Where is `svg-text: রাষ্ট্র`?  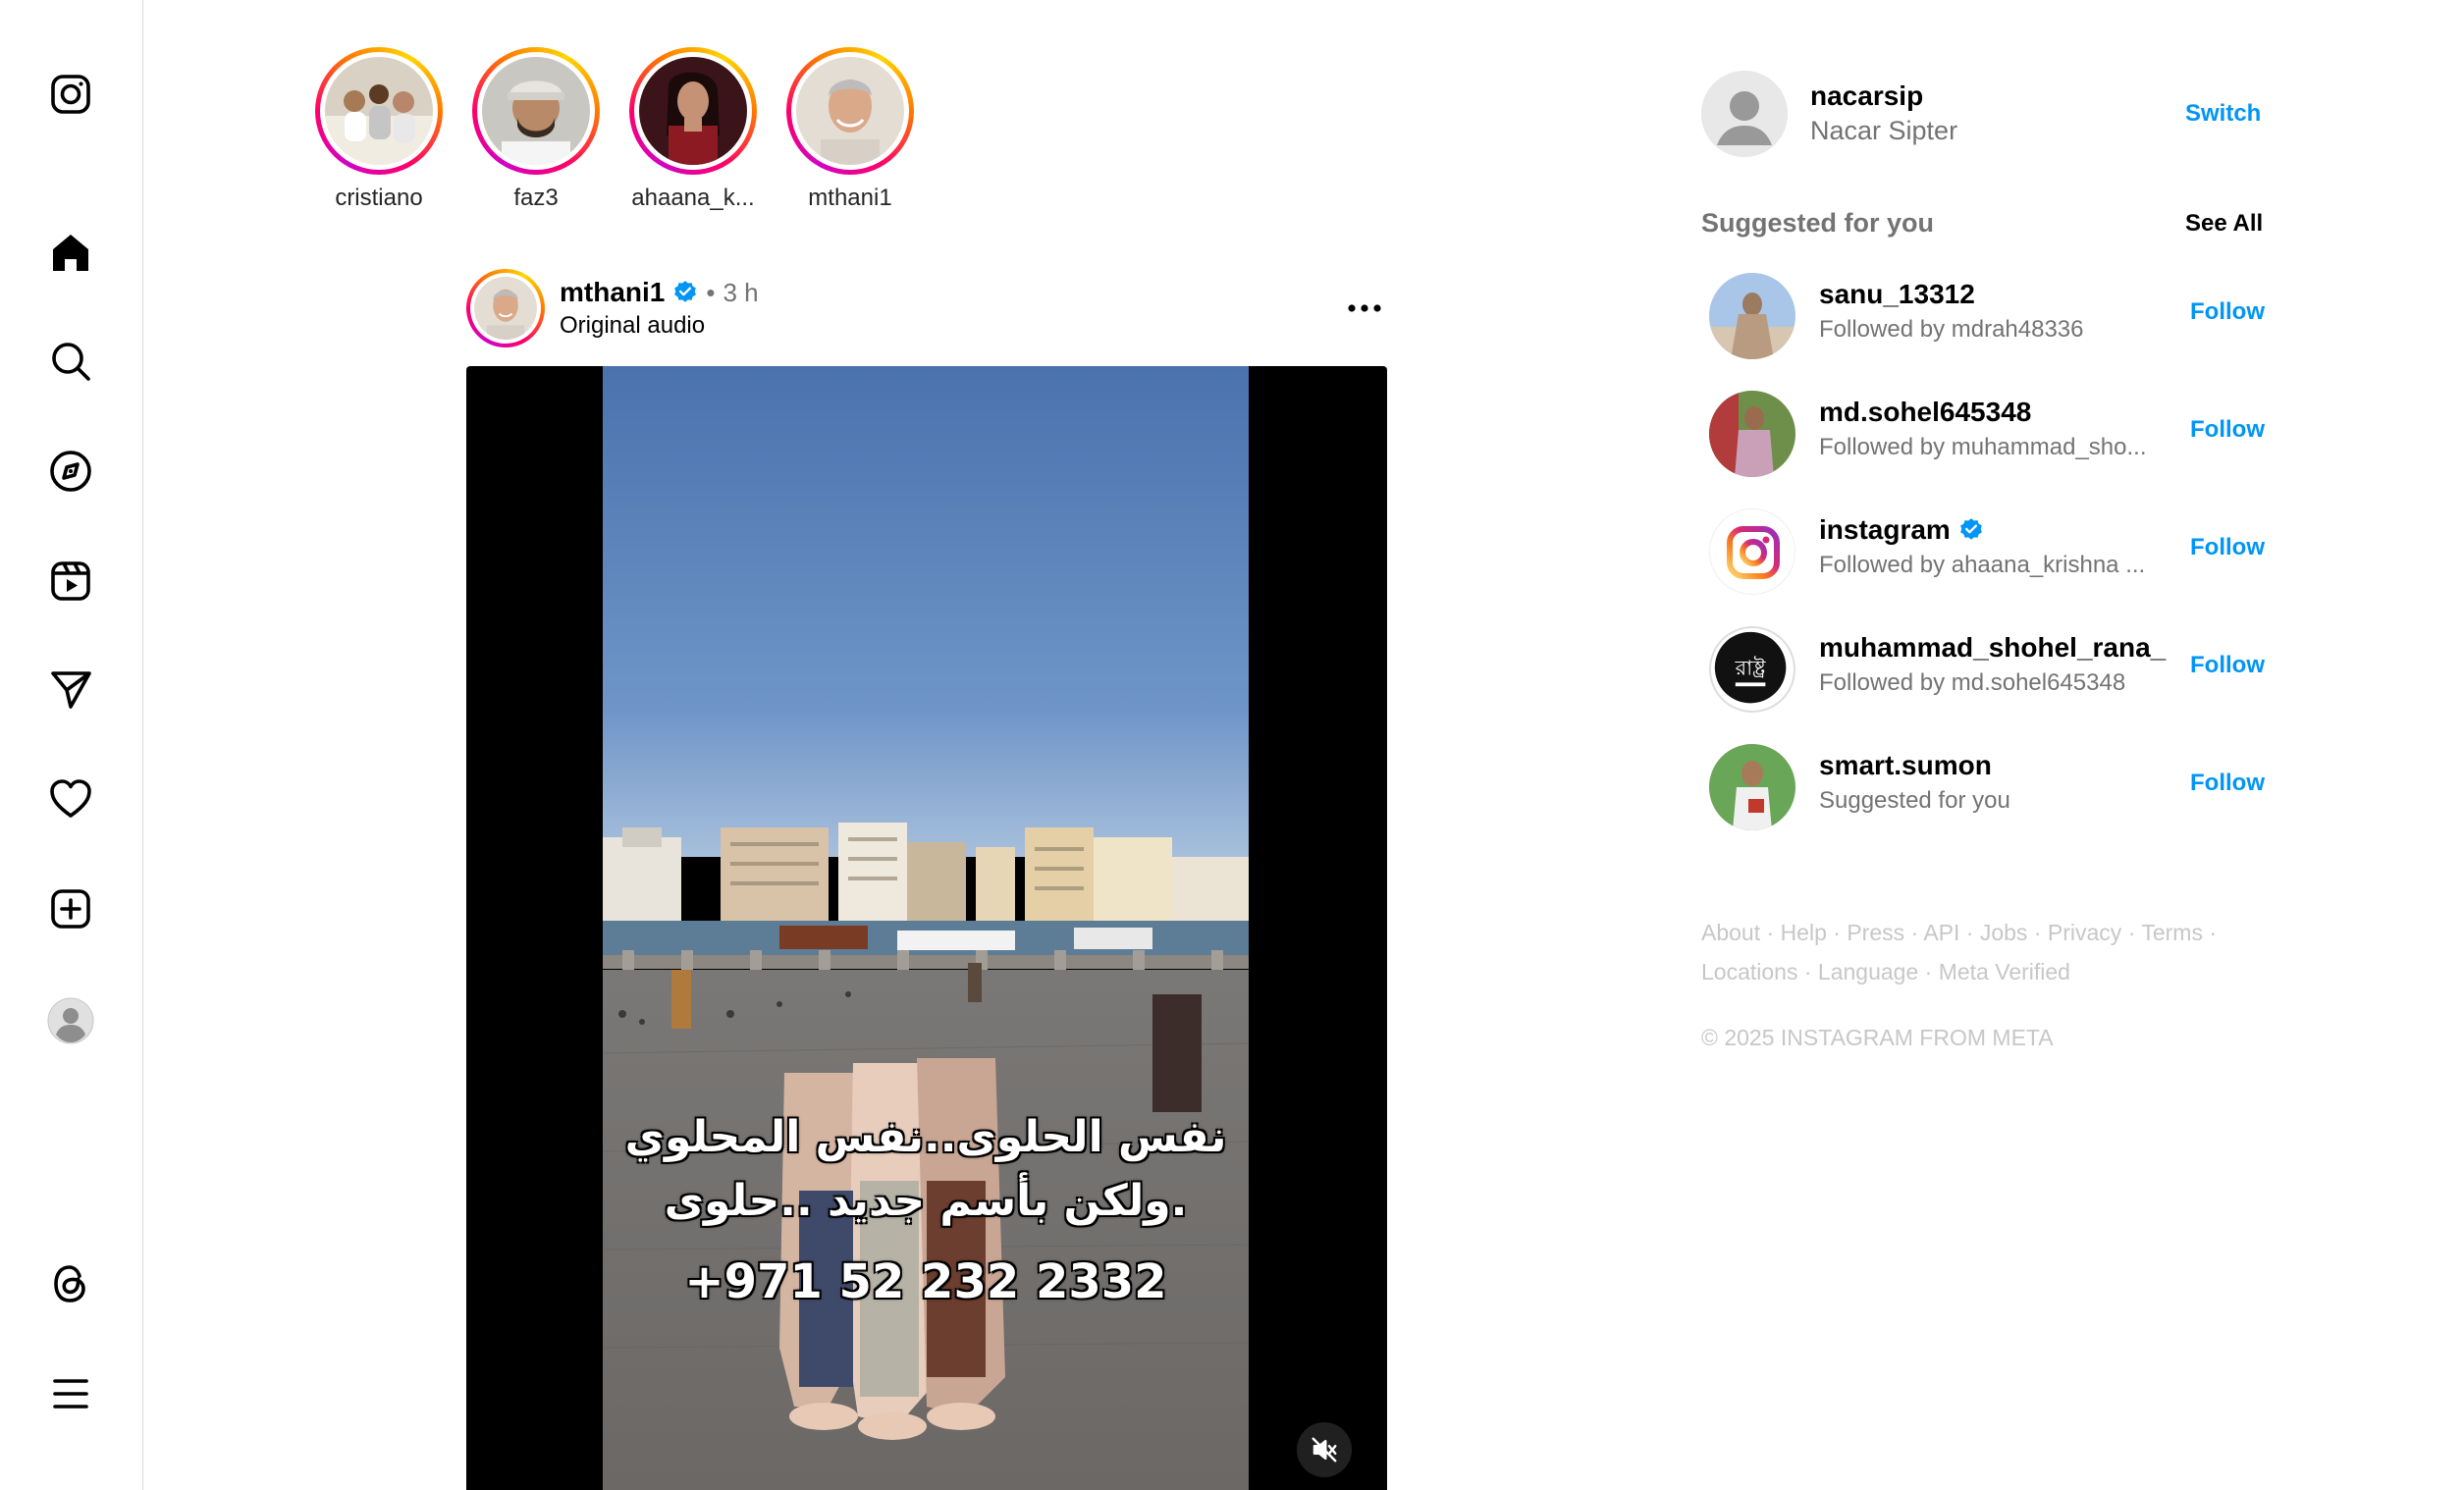
svg-text: রাষ্ট্র is located at coordinates (1751, 669).